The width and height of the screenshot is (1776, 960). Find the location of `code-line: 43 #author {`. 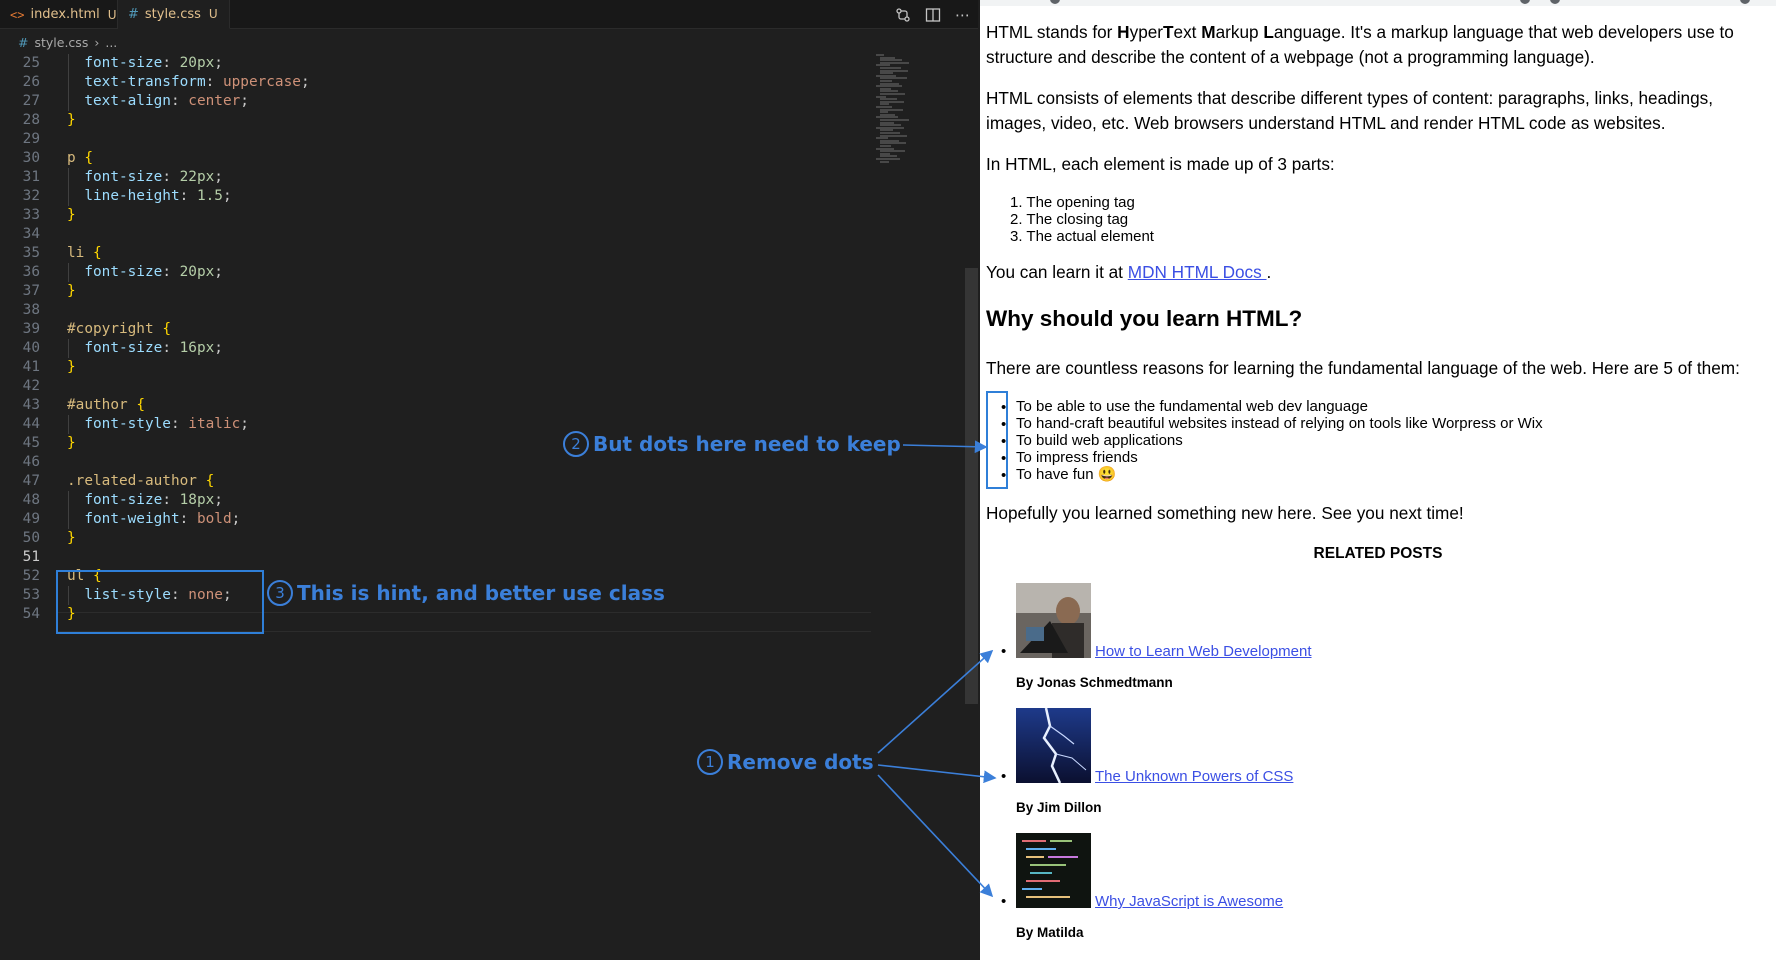

code-line: 43 #author { is located at coordinates (430, 405).